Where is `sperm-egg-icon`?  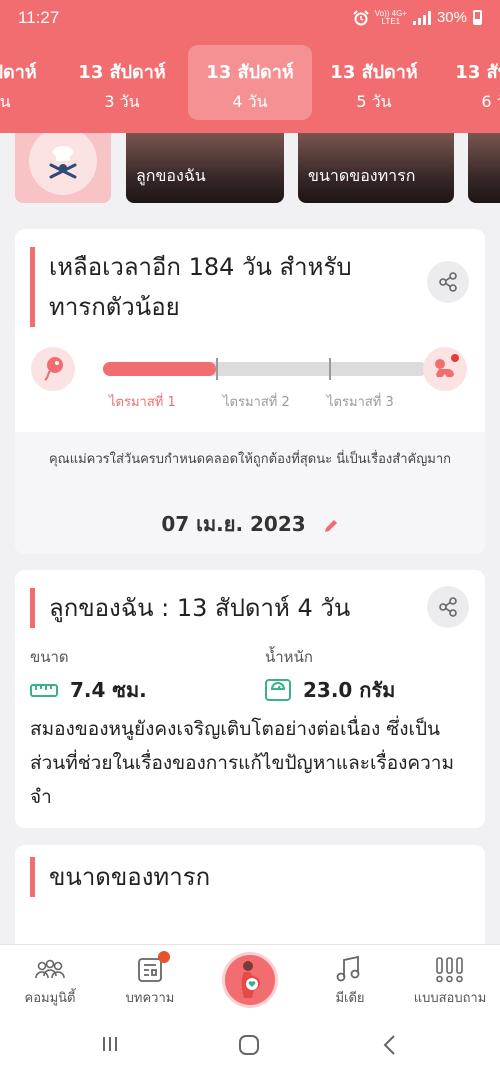 sperm-egg-icon is located at coordinates (53, 369).